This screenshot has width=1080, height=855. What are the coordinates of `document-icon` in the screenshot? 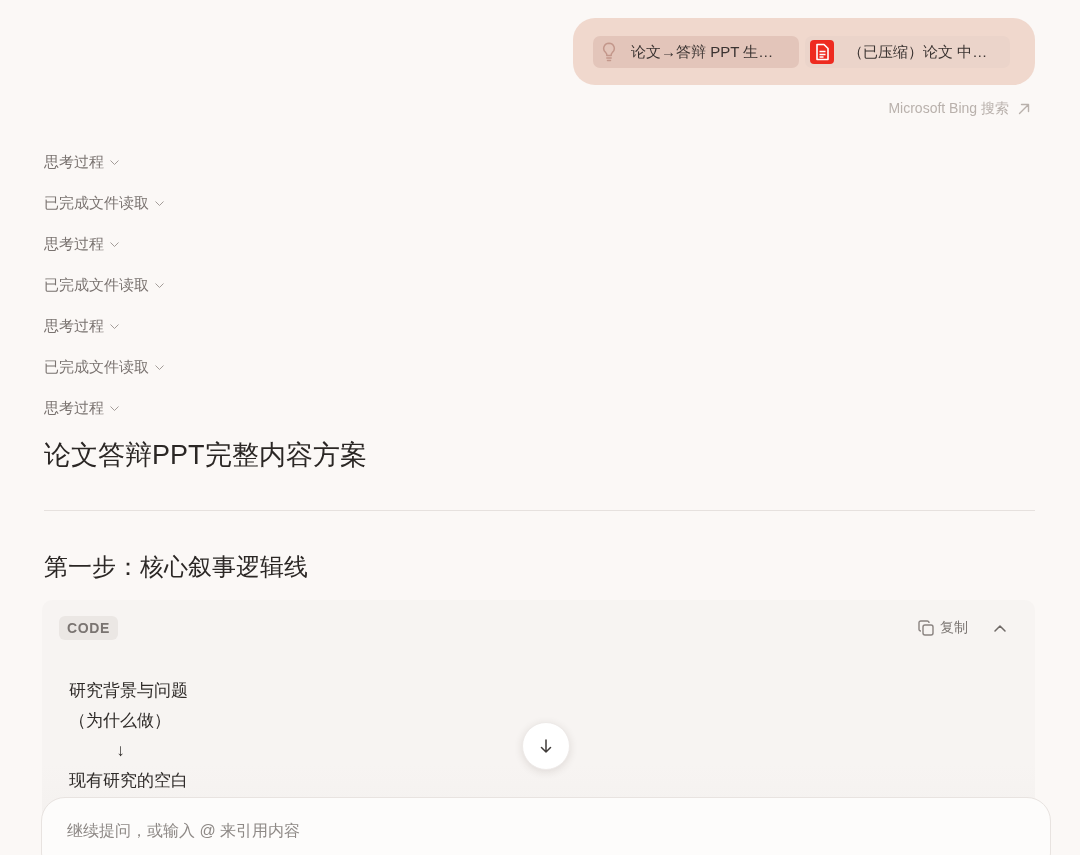 It's located at (822, 52).